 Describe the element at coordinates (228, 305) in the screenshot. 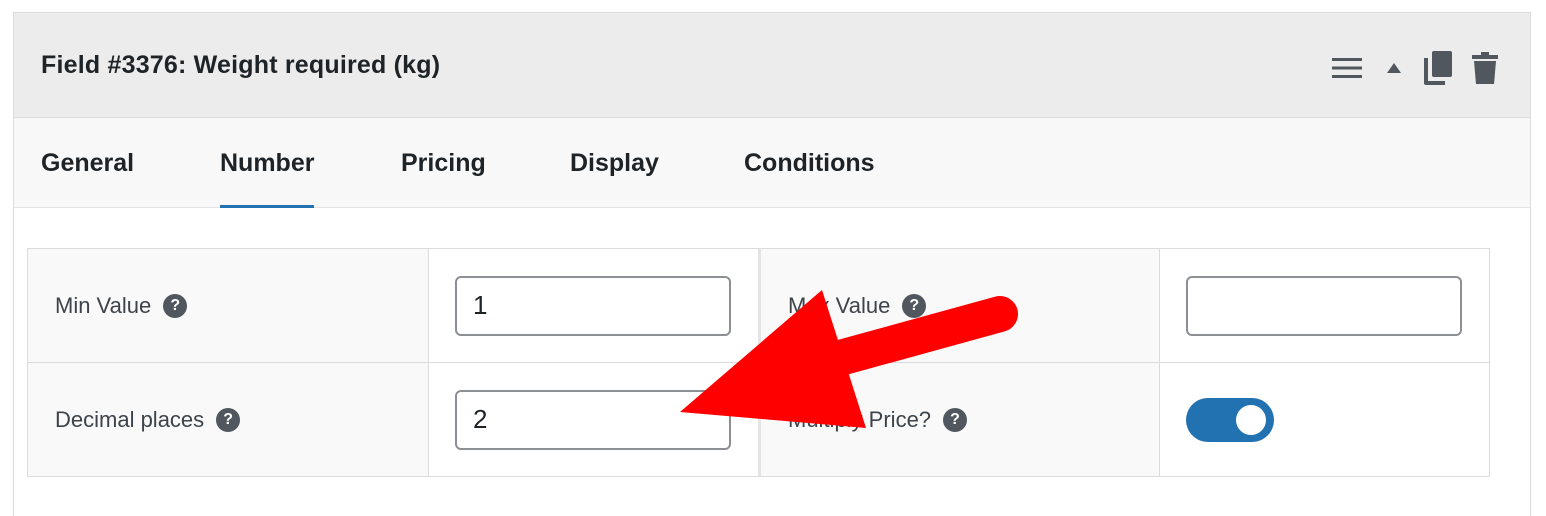

I see `min-value-label-cell: Min Value ?` at that location.